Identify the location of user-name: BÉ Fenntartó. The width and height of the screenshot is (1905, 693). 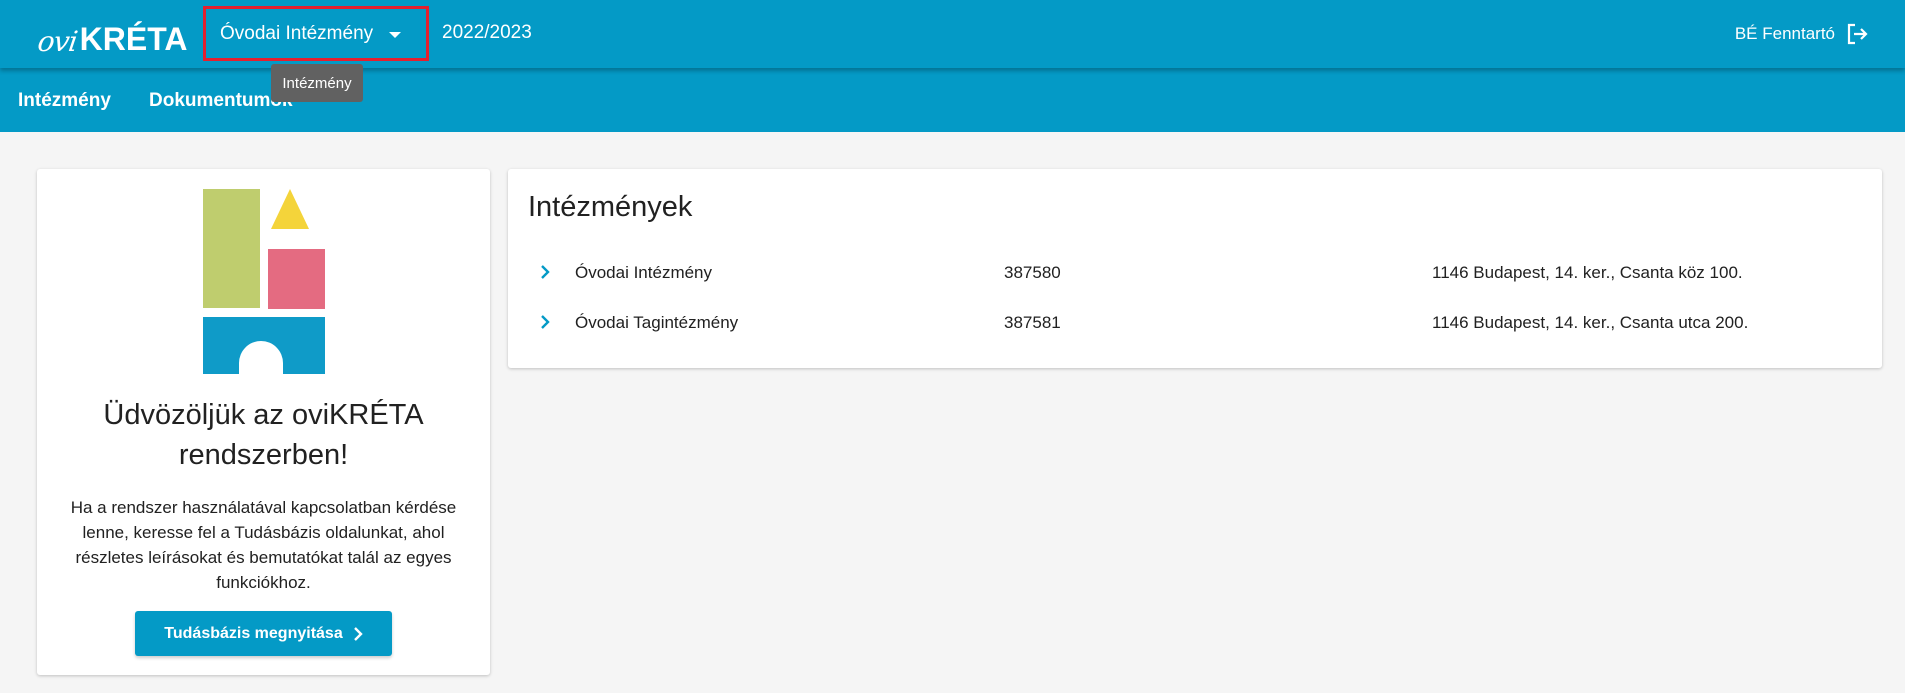
(1784, 33).